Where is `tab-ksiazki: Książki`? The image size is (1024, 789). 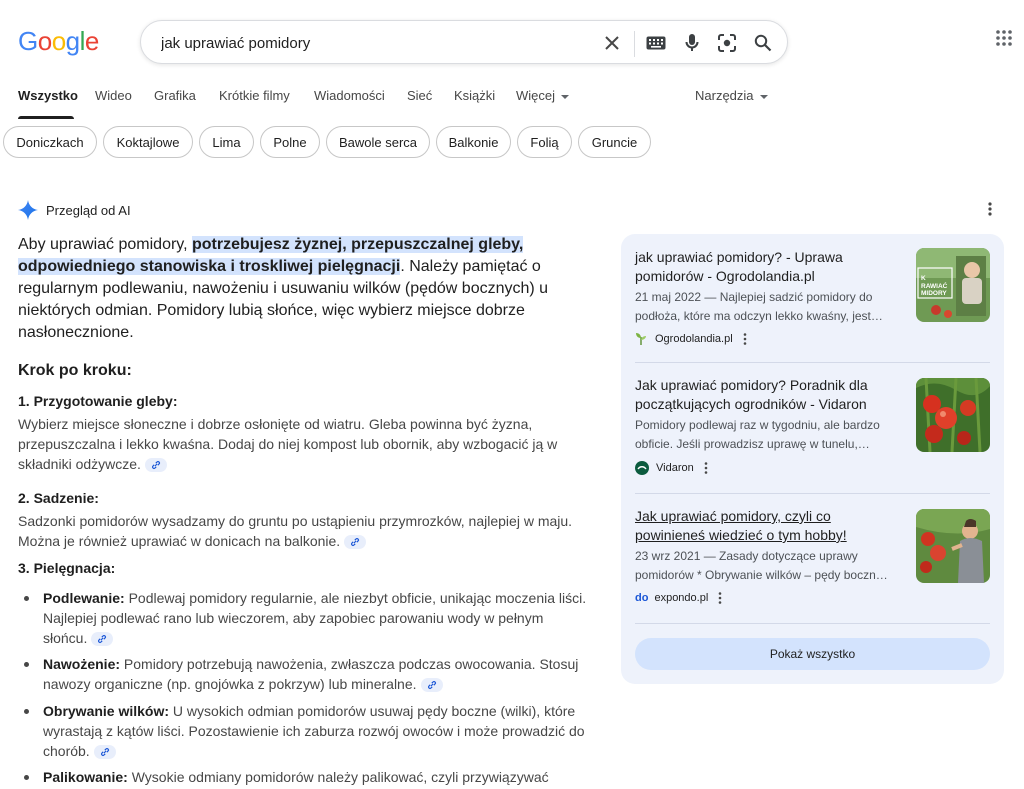
tab-ksiazki: Książki is located at coordinates (474, 95).